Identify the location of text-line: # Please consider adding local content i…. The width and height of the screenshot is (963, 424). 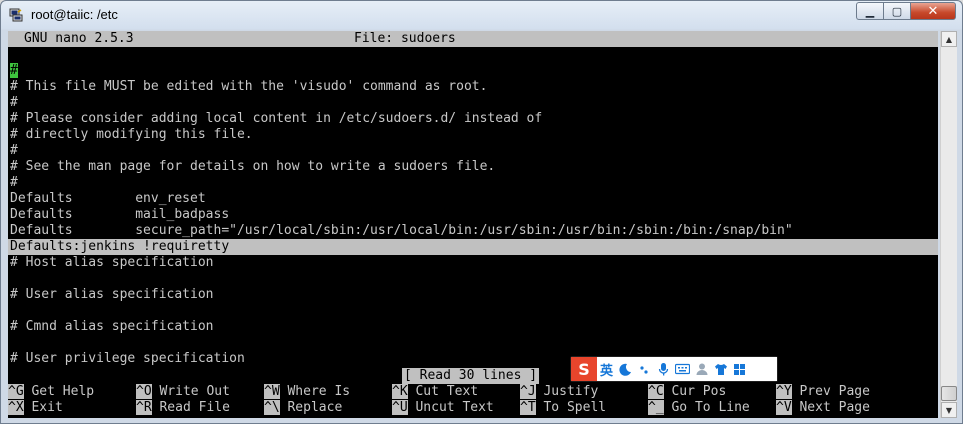
(276, 118).